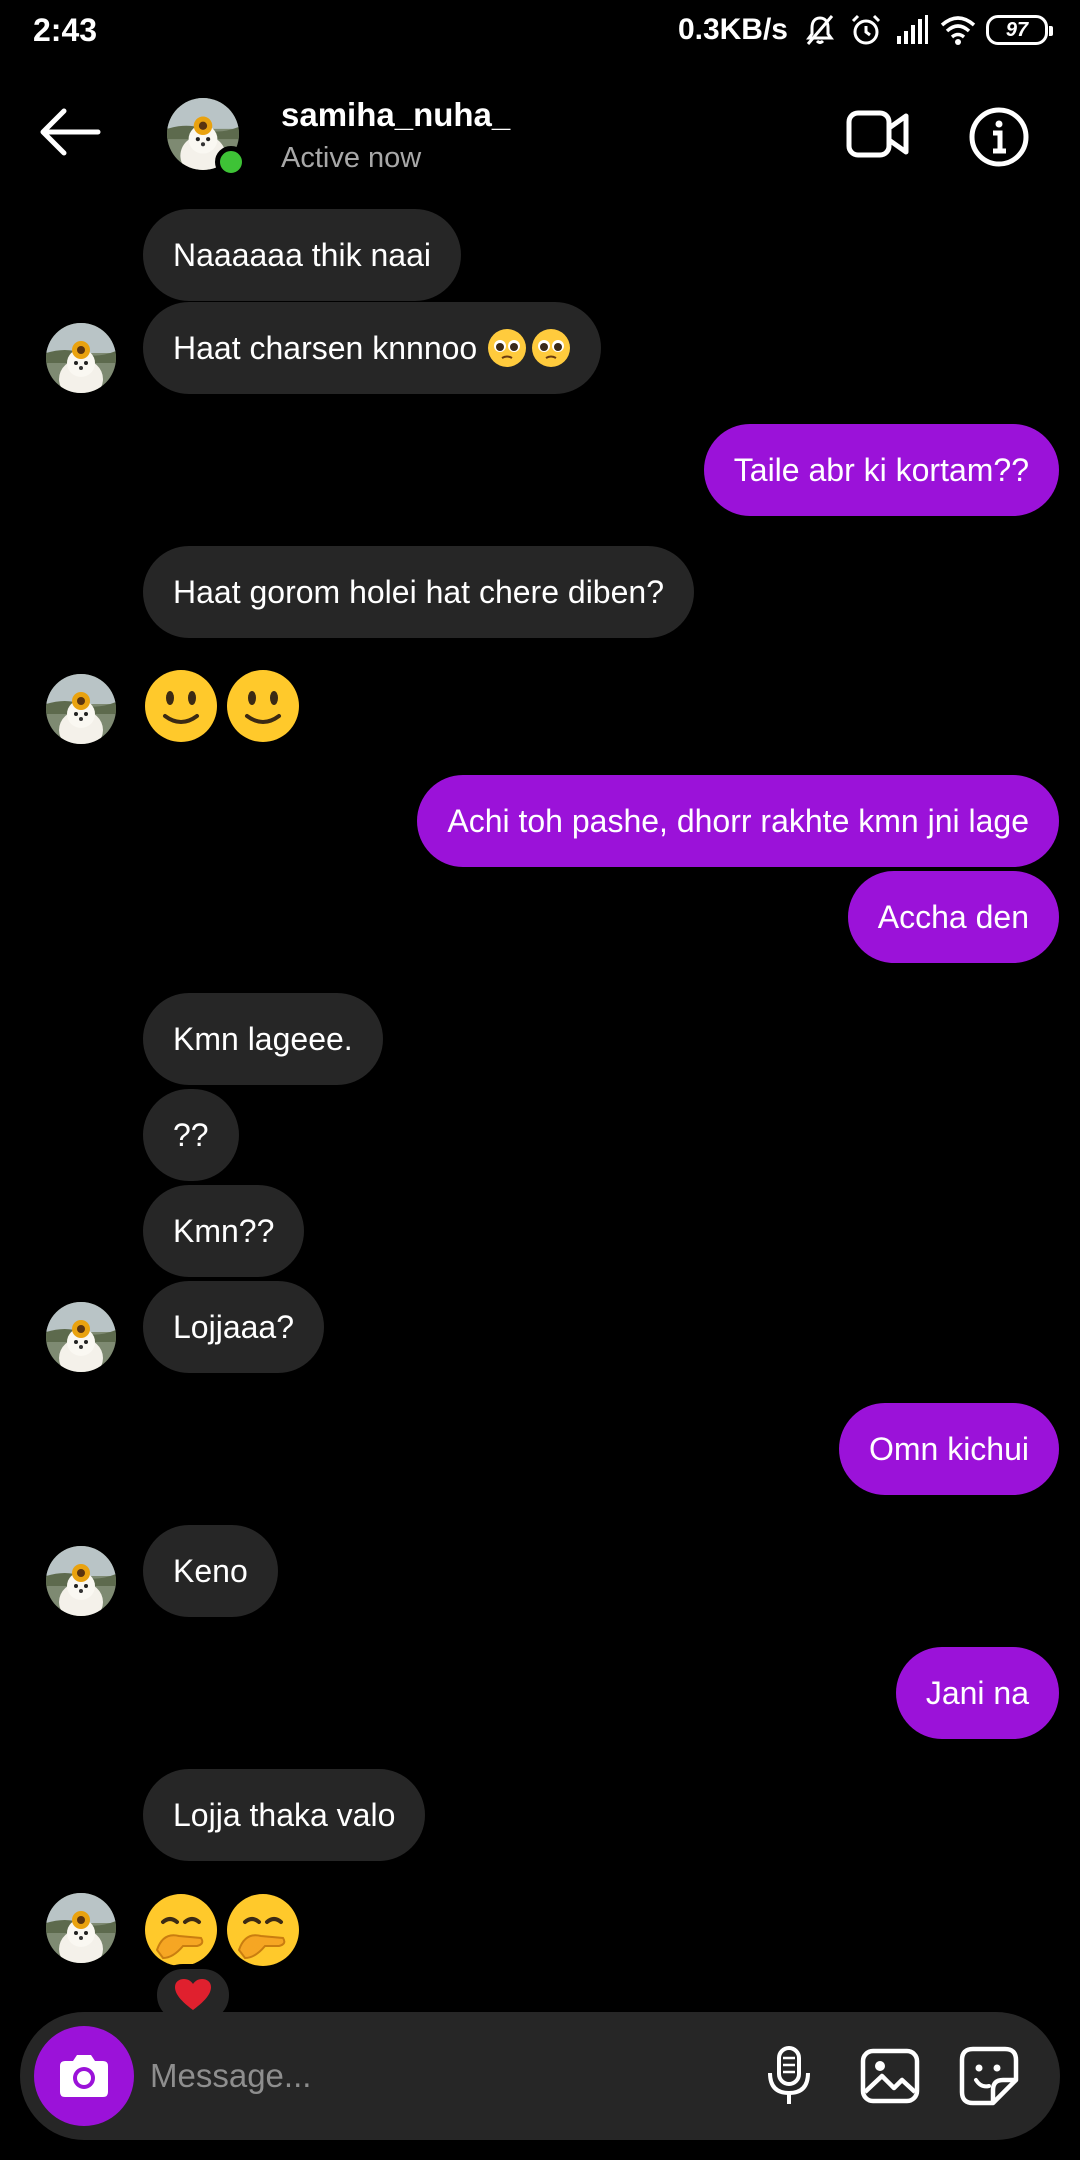 The image size is (1080, 2160). I want to click on message-text: Accha den, so click(953, 916).